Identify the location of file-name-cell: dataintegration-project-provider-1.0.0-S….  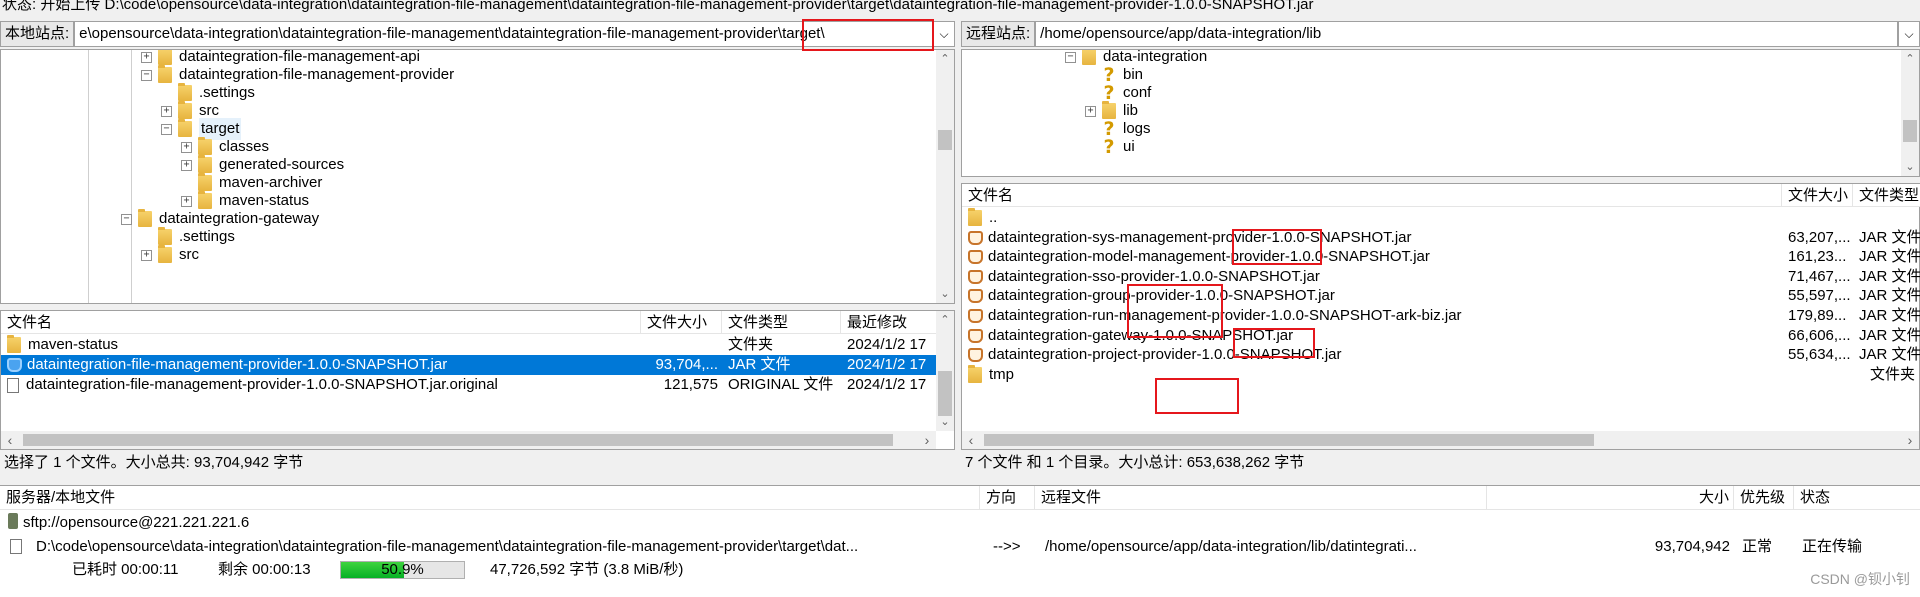
(1372, 355).